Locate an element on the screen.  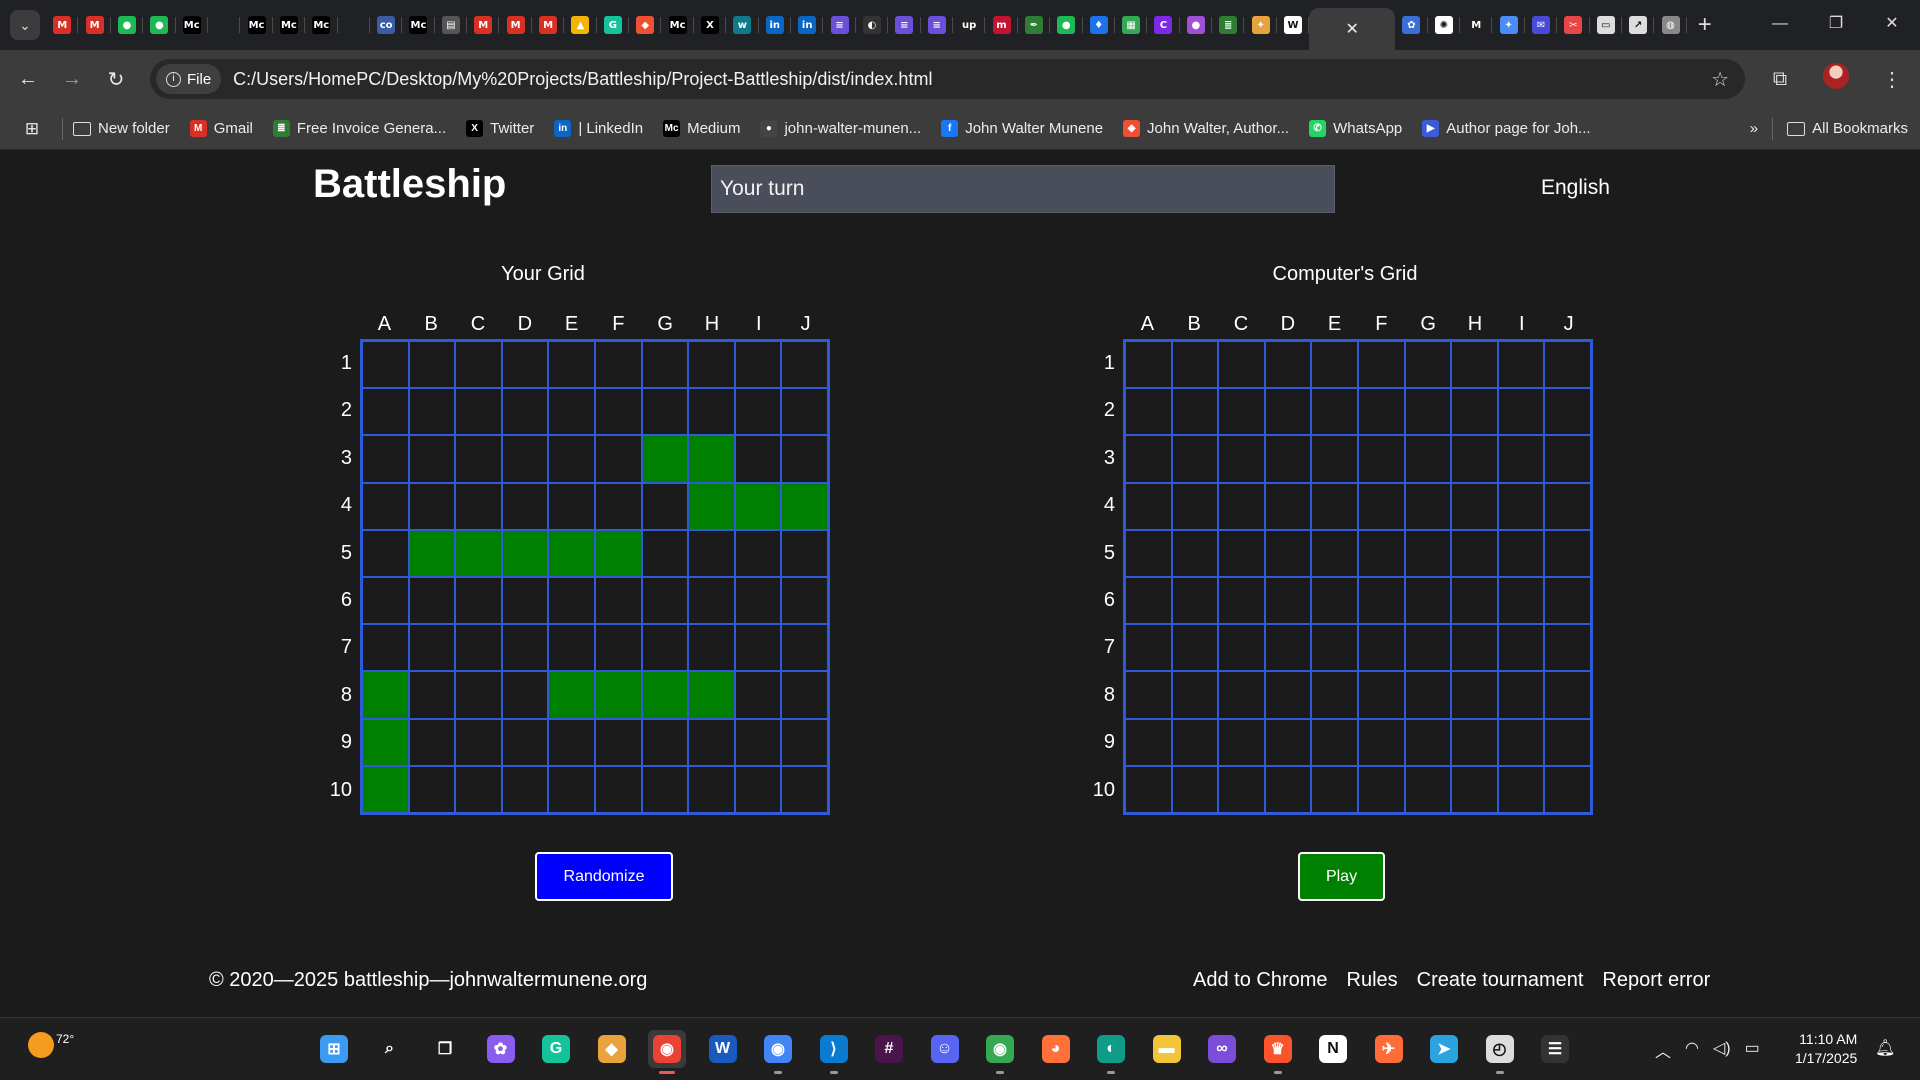
browser-tab: ◆ is located at coordinates (645, 25).